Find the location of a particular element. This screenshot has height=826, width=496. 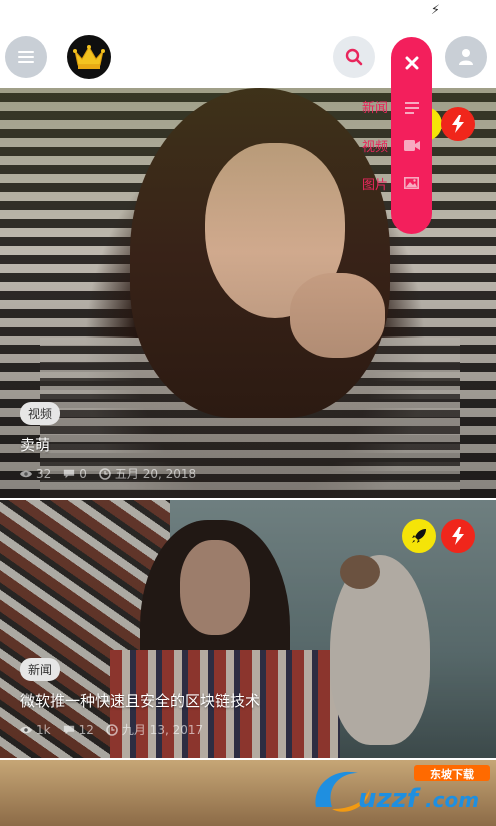

site-logo is located at coordinates (89, 57).